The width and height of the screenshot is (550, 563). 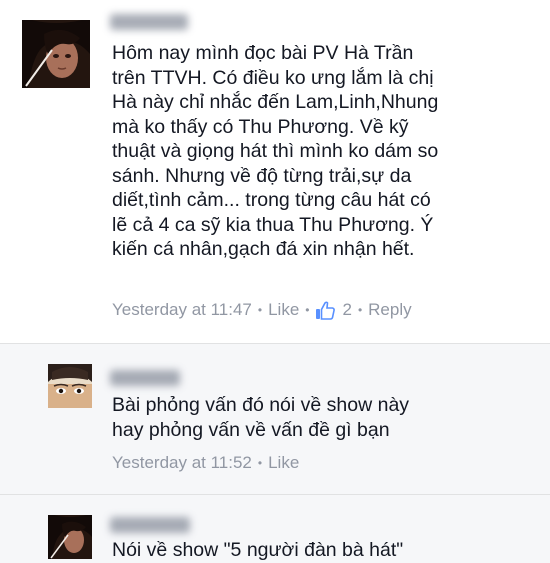 I want to click on comment-meta: Yesterday at 11:52 • Like, so click(x=205, y=463).